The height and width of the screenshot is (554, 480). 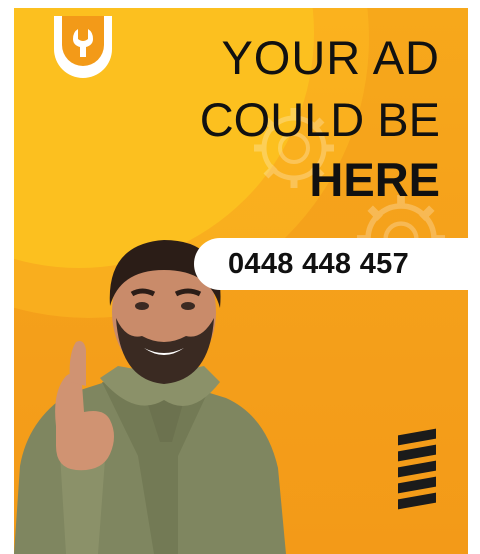 What do you see at coordinates (319, 119) in the screenshot?
I see `headline-line-2: COULD BE` at bounding box center [319, 119].